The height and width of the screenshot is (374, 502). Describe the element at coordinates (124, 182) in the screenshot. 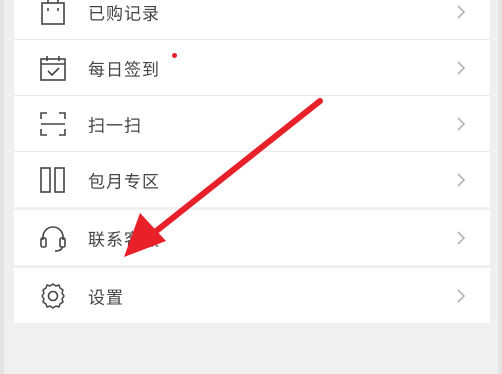

I see `menu-item-label: 包月专区` at that location.